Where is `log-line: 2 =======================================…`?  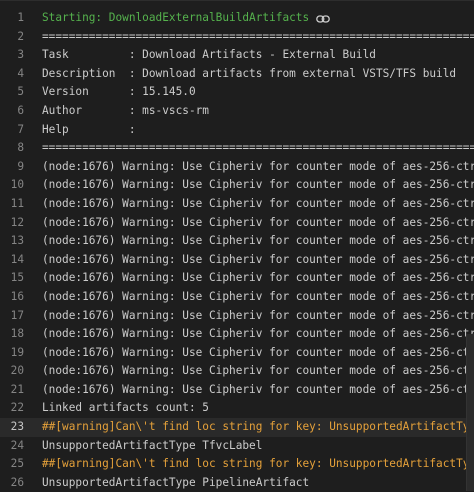 log-line: 2 =======================================… is located at coordinates (237, 37).